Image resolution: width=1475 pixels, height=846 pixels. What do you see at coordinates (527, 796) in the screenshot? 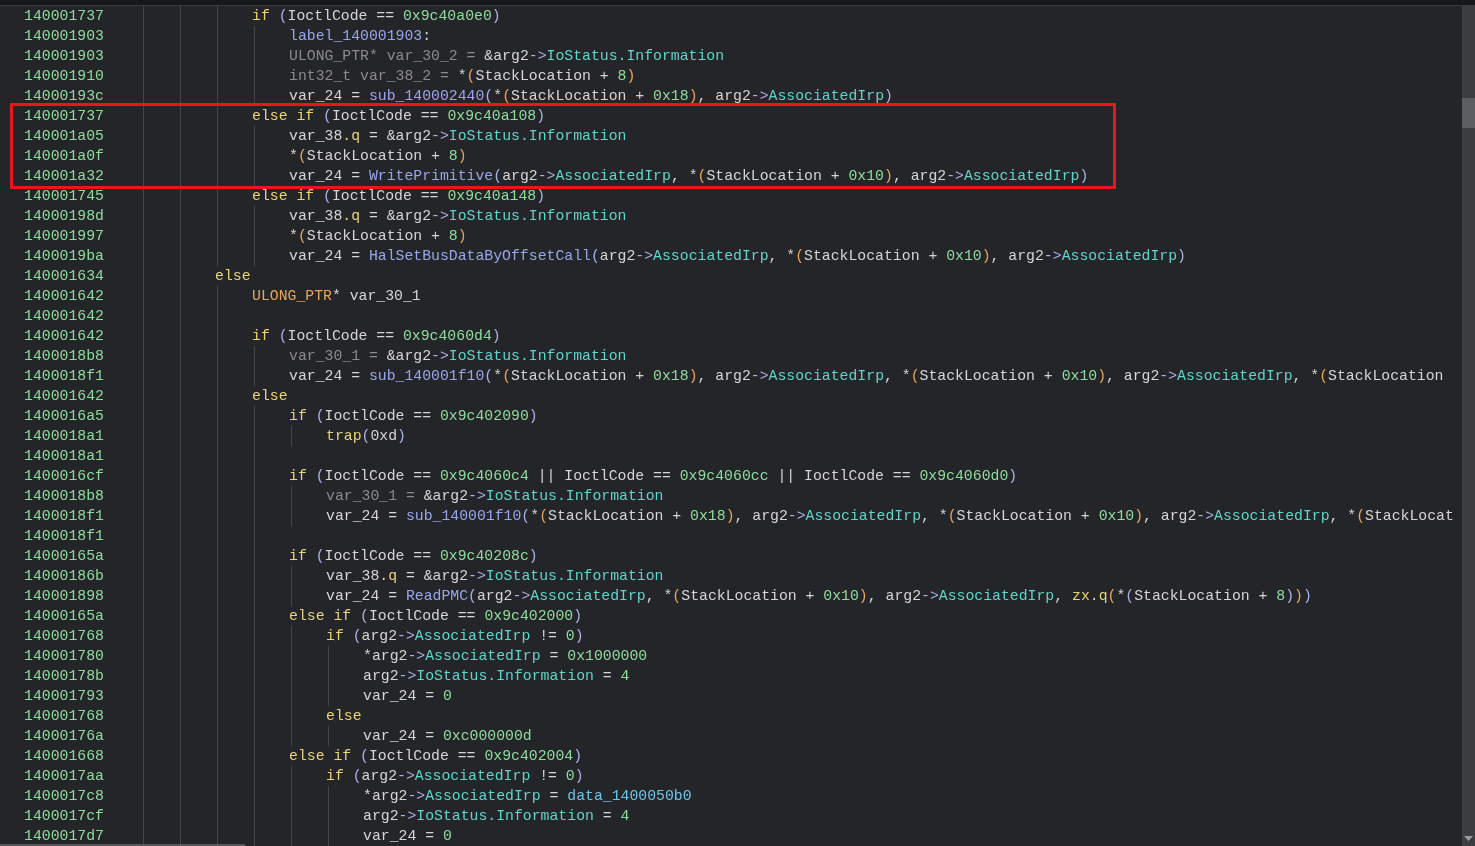
I see `code-line: *arg2->AssociatedIrp = data_1400050b0` at bounding box center [527, 796].